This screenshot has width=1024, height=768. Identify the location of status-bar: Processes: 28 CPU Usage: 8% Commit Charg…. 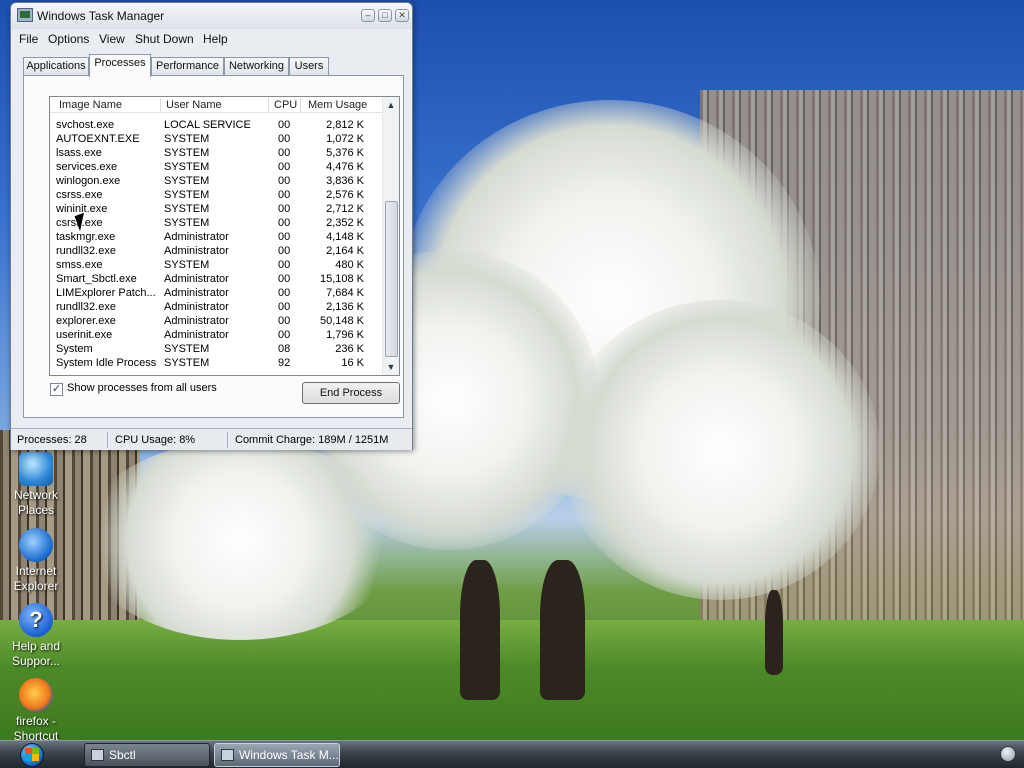
(211, 439).